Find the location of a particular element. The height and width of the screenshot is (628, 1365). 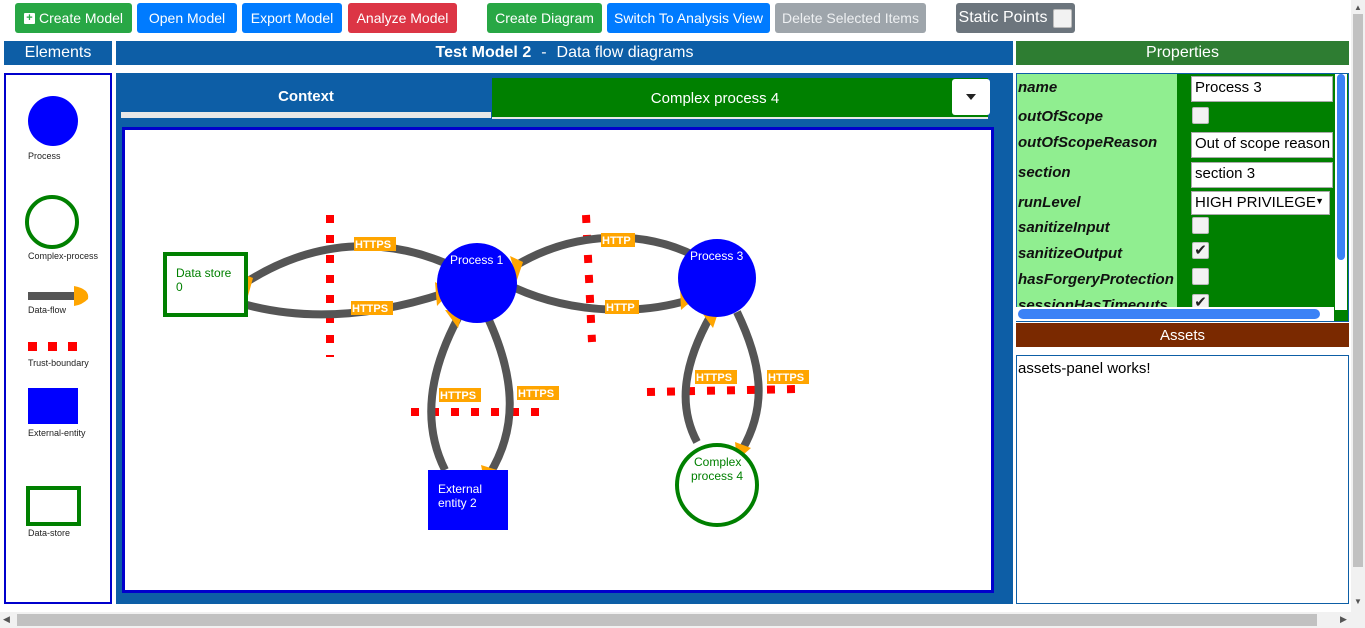

export-model-button: Export Model is located at coordinates (292, 18).